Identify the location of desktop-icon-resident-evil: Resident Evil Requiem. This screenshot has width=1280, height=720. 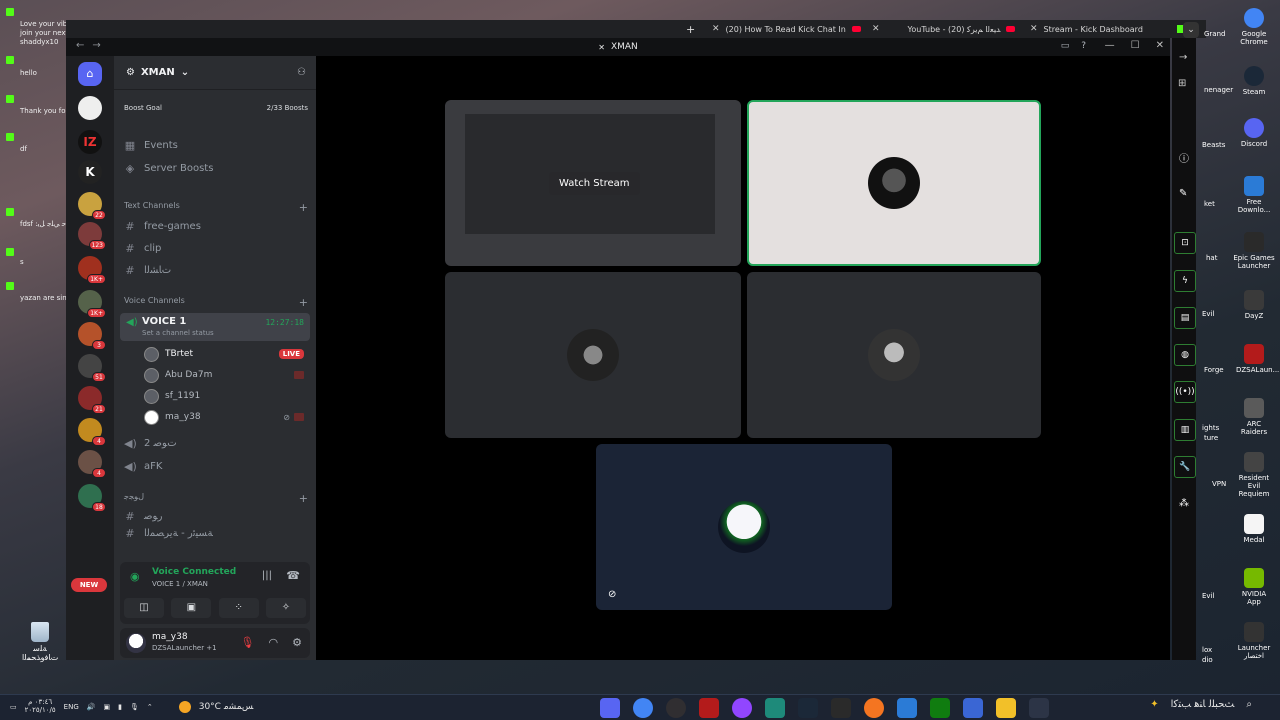
(1254, 475).